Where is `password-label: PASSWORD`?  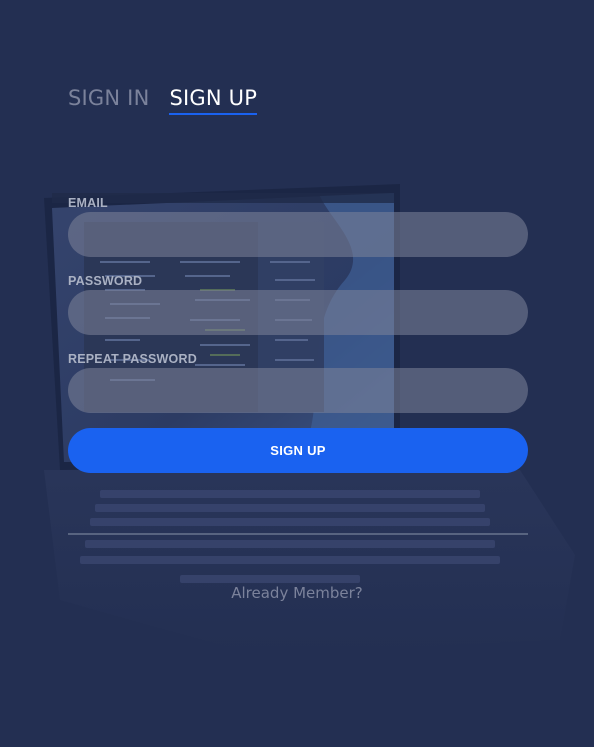
password-label: PASSWORD is located at coordinates (105, 281).